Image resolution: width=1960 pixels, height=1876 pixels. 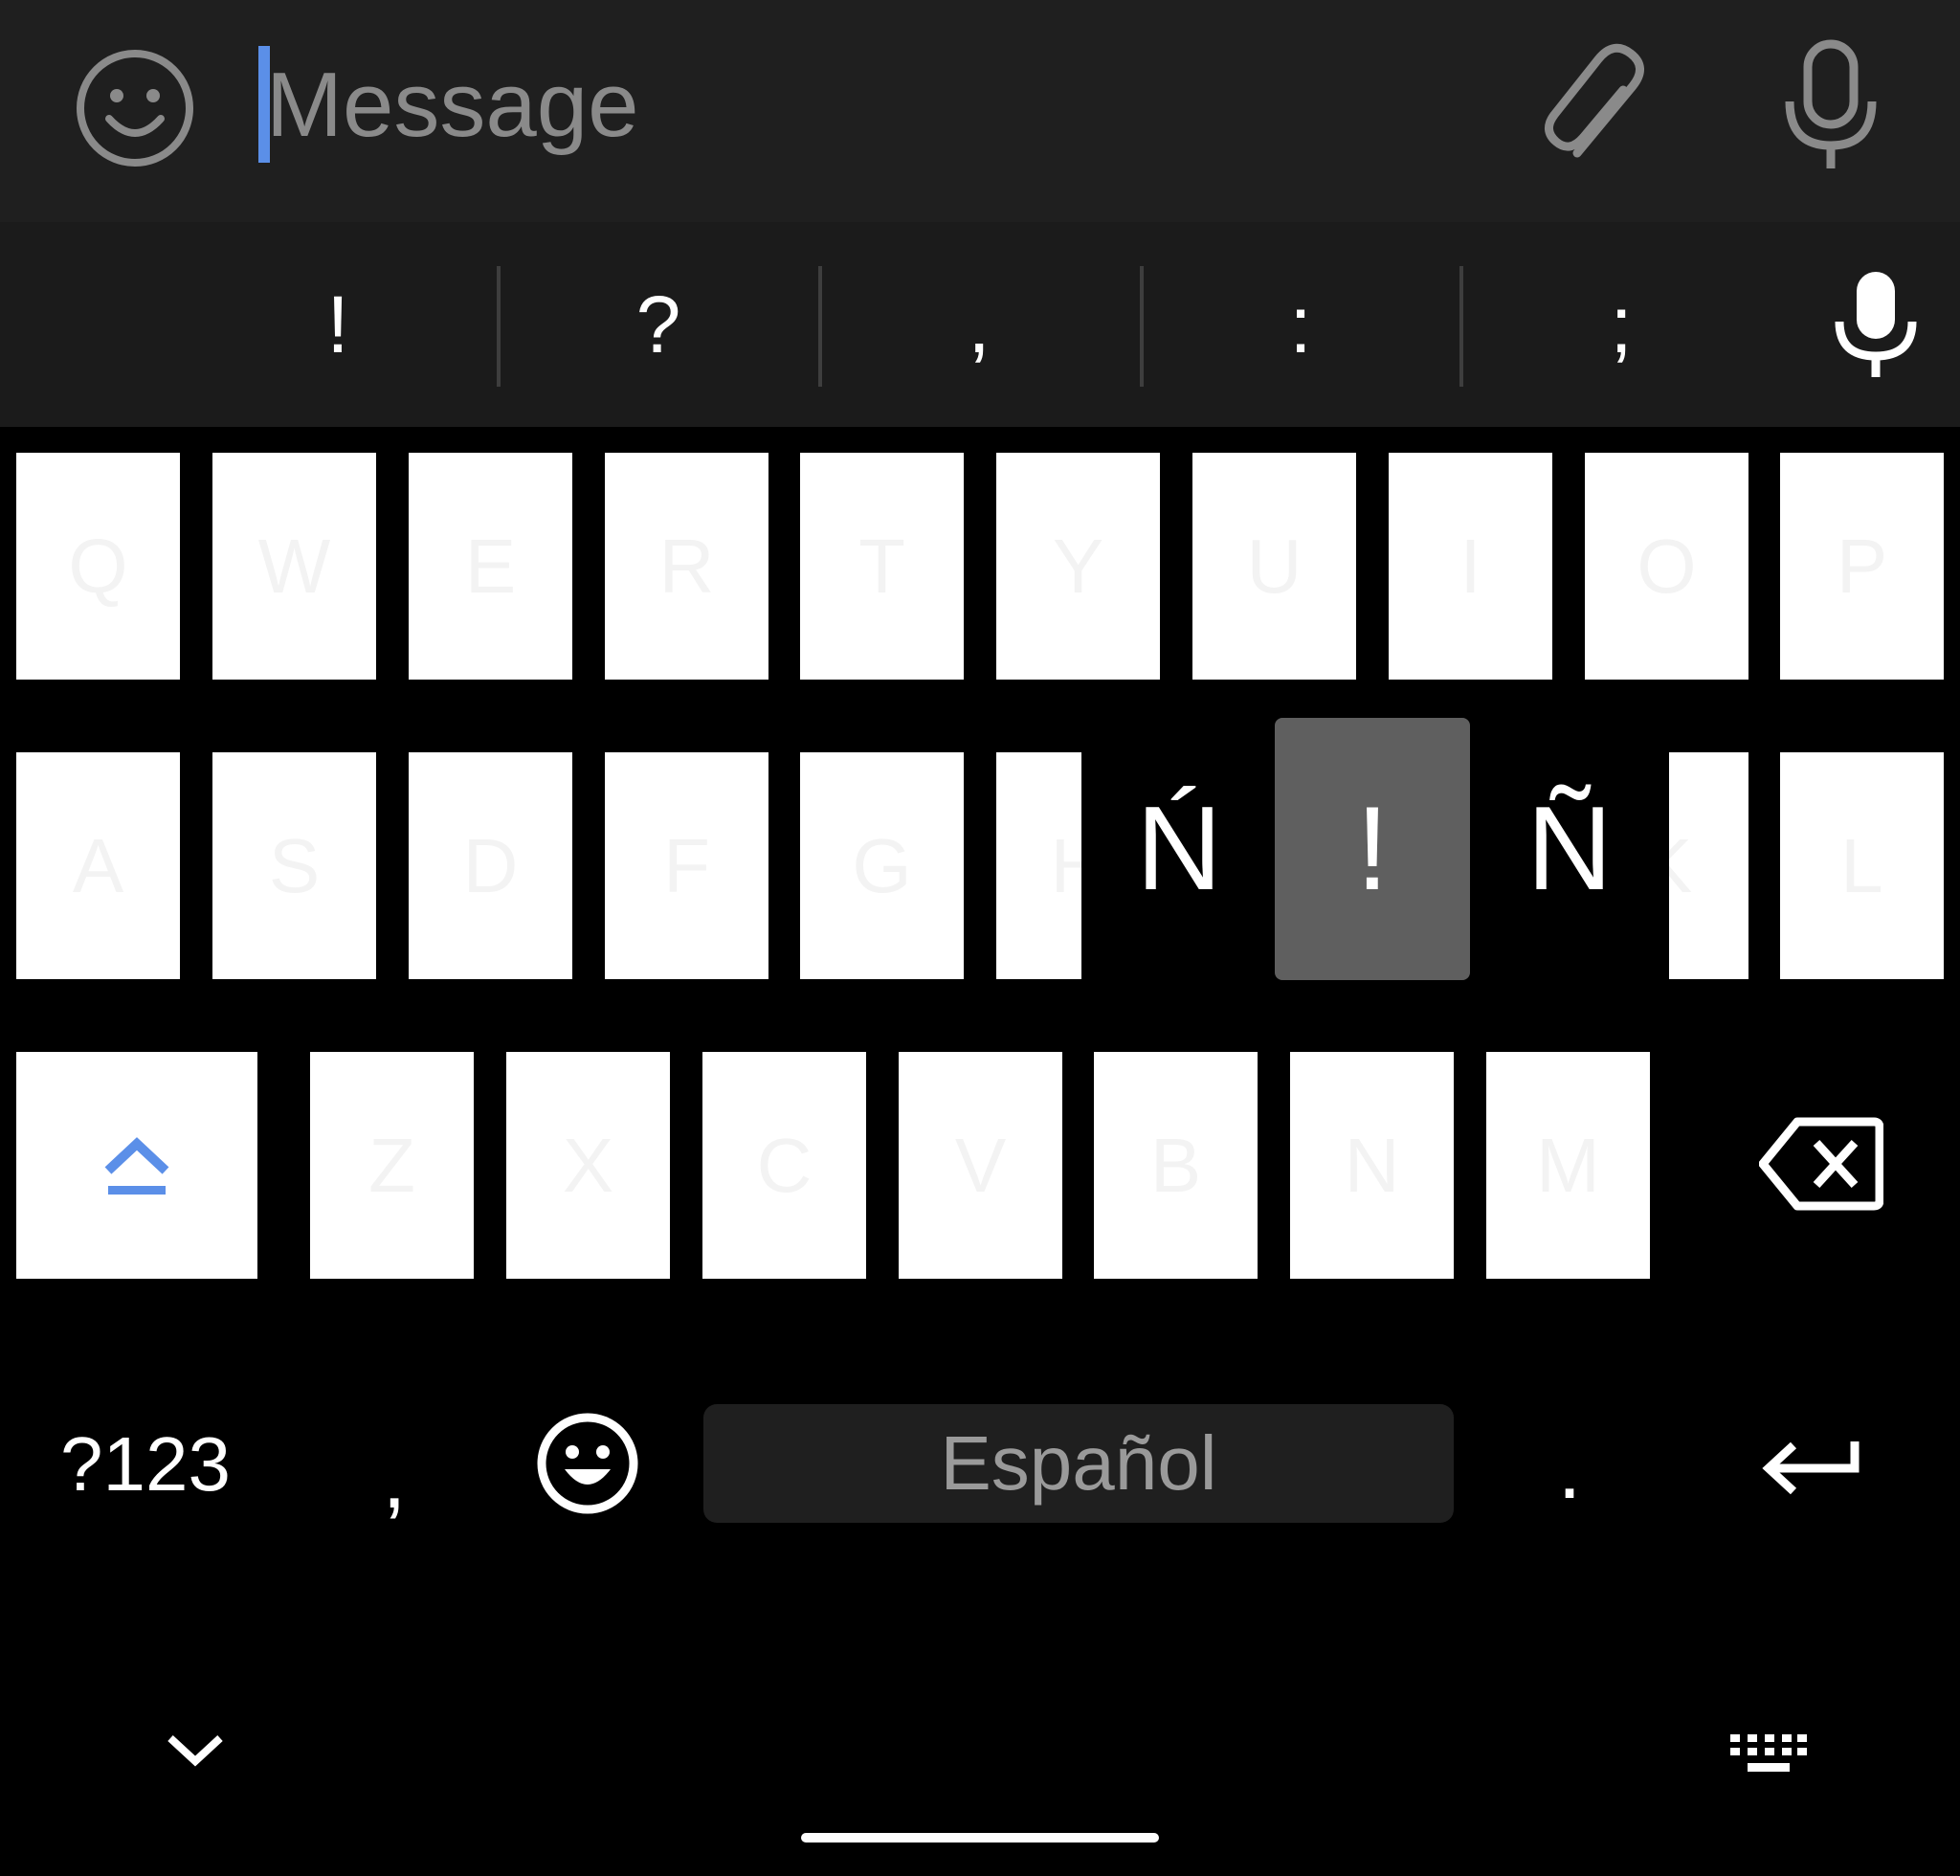 I want to click on key-label: L, so click(x=1861, y=865).